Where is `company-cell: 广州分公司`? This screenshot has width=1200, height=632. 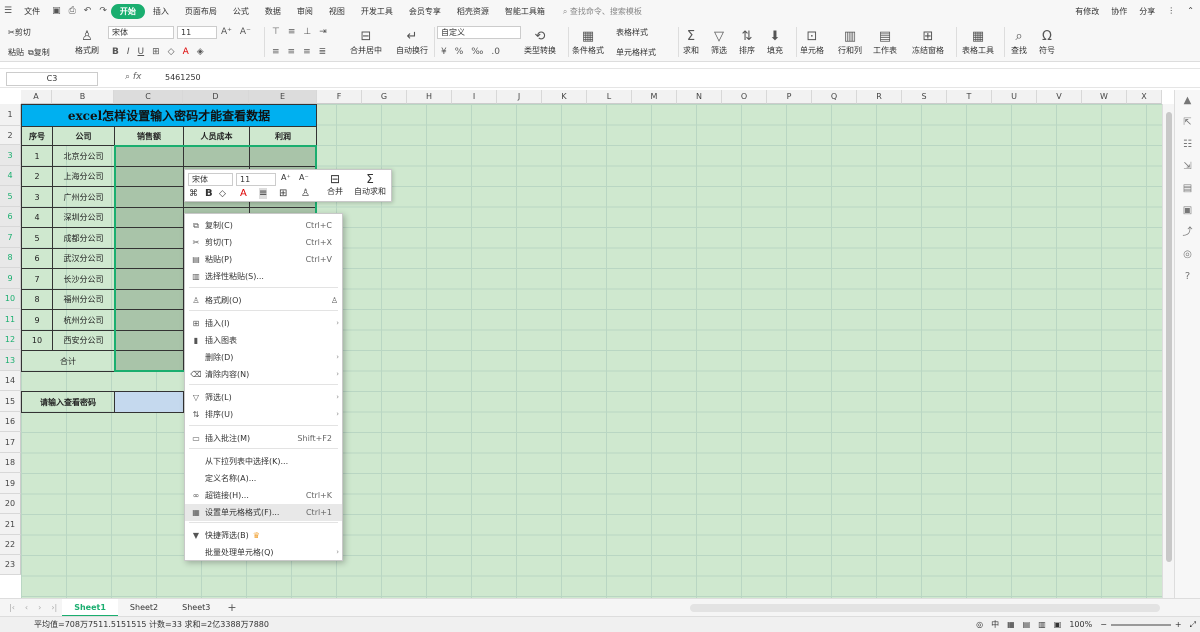
company-cell: 广州分公司 is located at coordinates (83, 197).